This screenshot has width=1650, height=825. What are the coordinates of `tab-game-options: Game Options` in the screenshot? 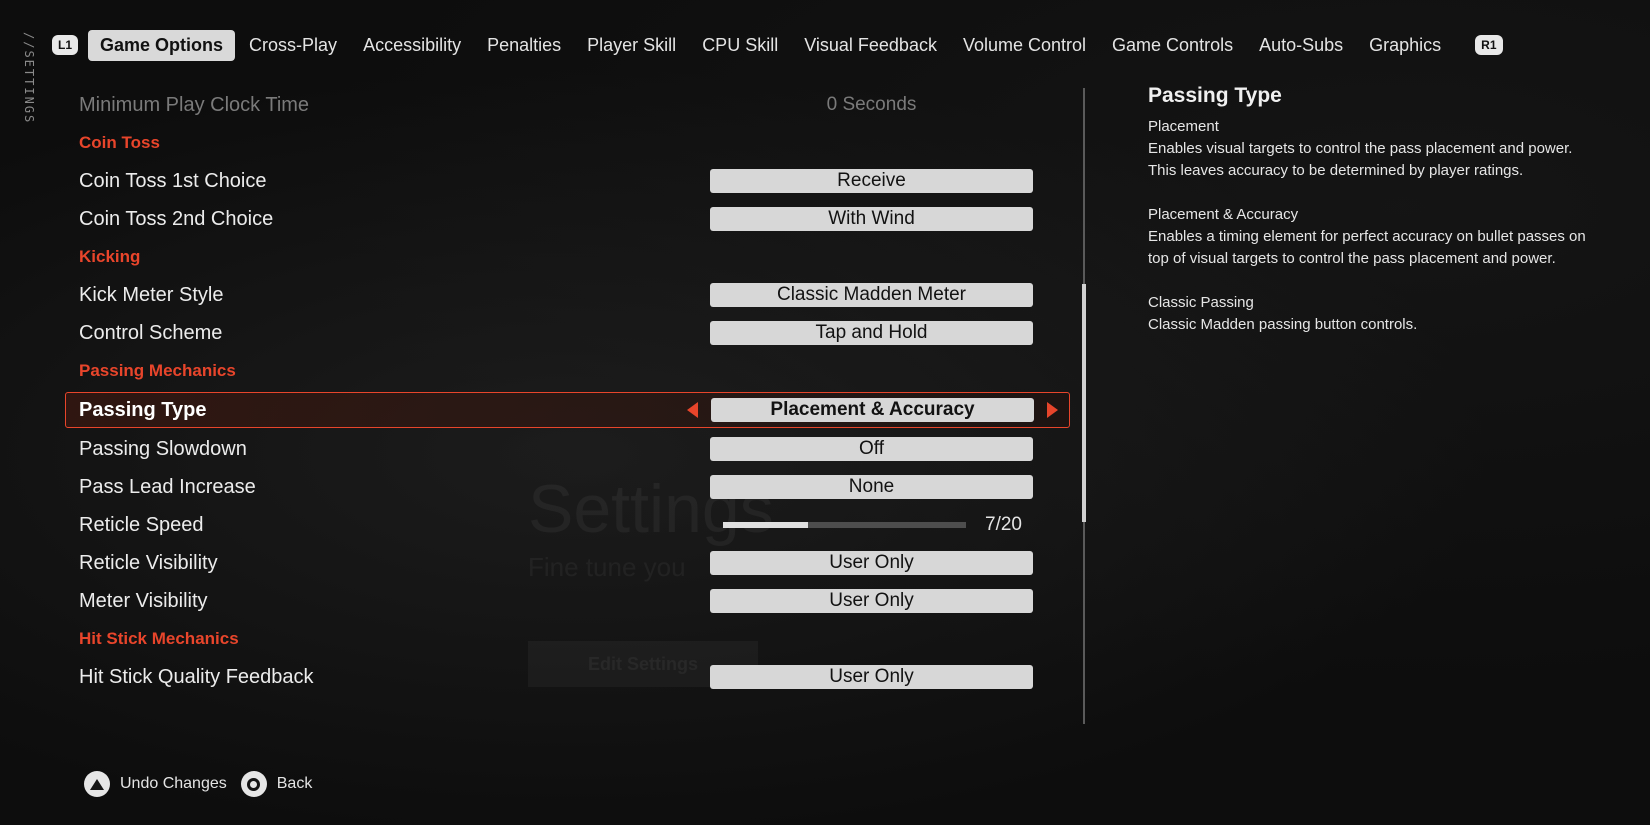 It's located at (162, 45).